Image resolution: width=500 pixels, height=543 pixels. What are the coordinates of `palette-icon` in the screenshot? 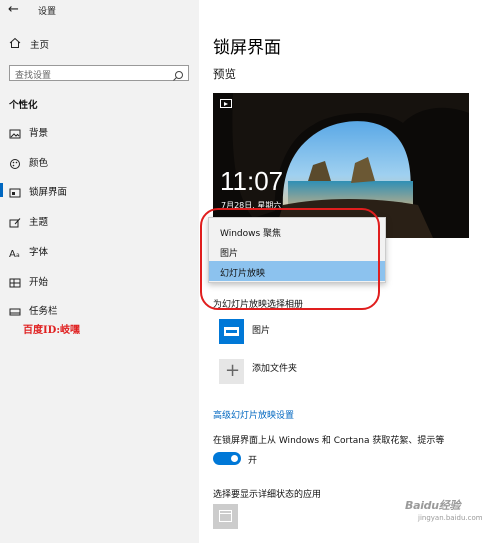 It's located at (15, 162).